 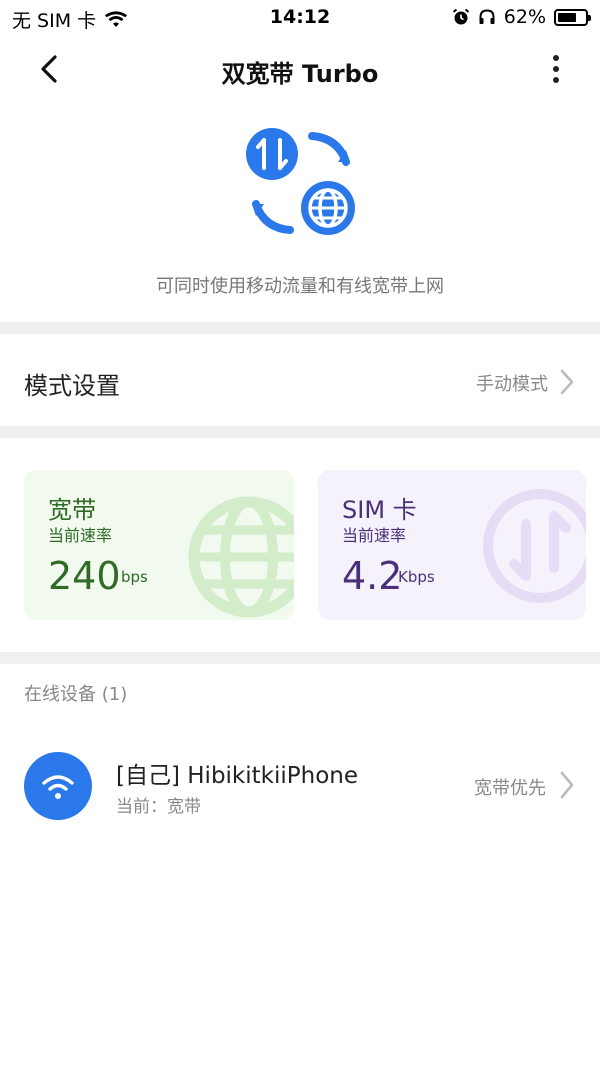 I want to click on broadband-speed-card: 宽带 当前速率 240 bps, so click(x=159, y=545).